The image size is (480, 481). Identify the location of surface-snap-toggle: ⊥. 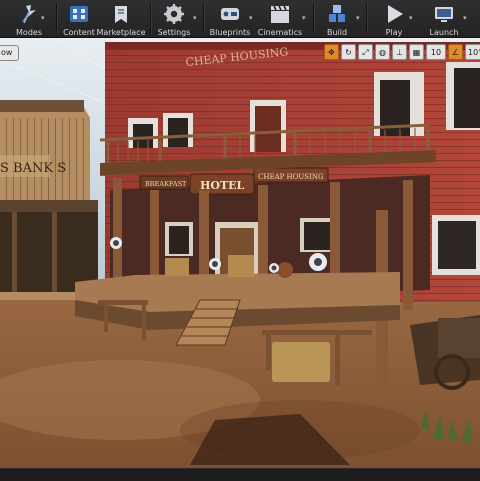
(399, 52).